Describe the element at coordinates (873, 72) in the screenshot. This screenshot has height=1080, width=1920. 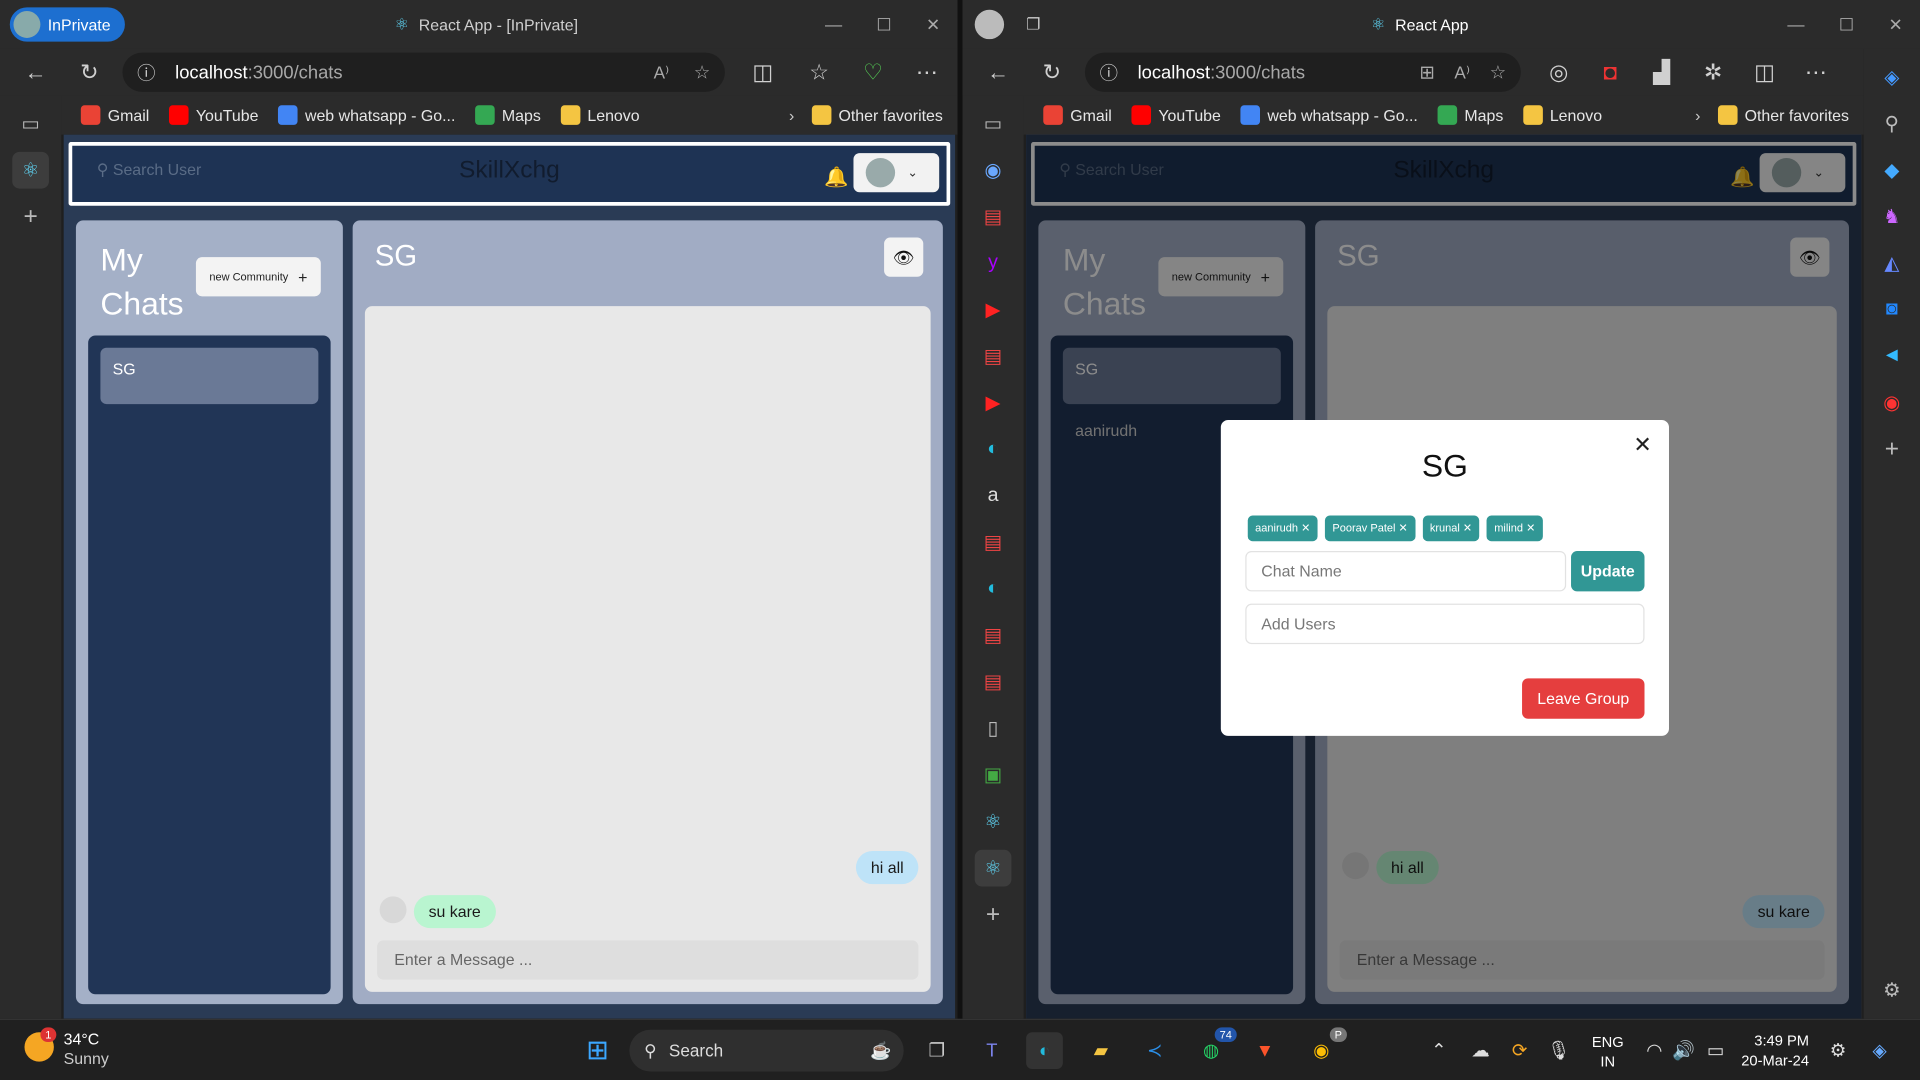
I see `health-icon: ♡` at that location.